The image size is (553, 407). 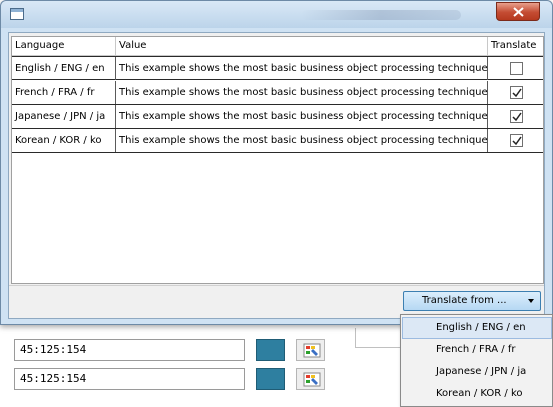 I want to click on title-text-obscured, so click(x=381, y=15).